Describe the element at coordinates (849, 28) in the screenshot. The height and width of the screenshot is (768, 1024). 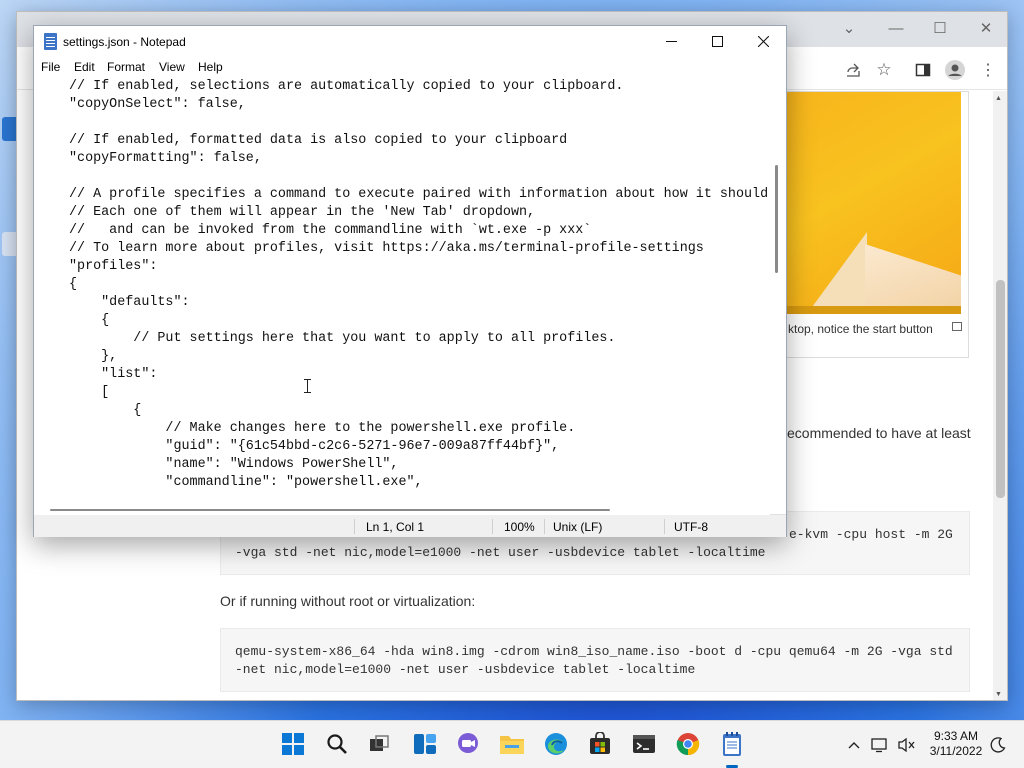
I see `tab-search-button: ⌄` at that location.